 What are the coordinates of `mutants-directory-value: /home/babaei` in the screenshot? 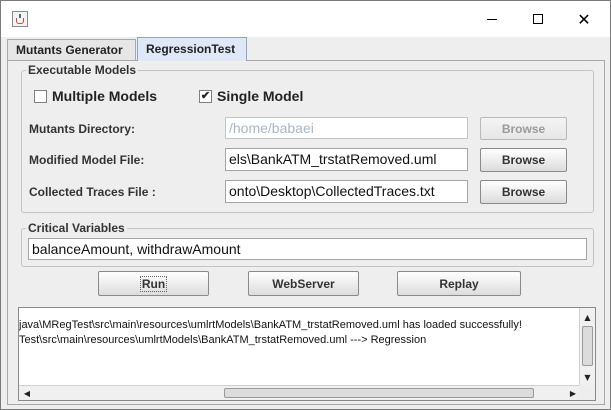 It's located at (271, 128).